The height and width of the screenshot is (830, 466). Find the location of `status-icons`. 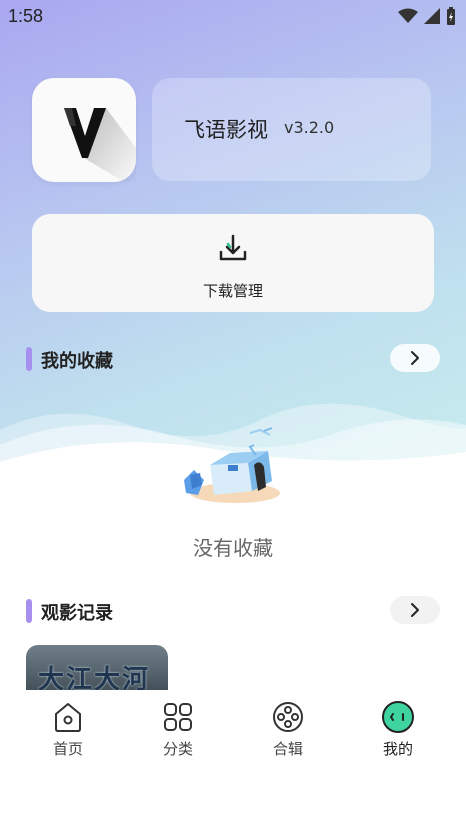

status-icons is located at coordinates (427, 16).